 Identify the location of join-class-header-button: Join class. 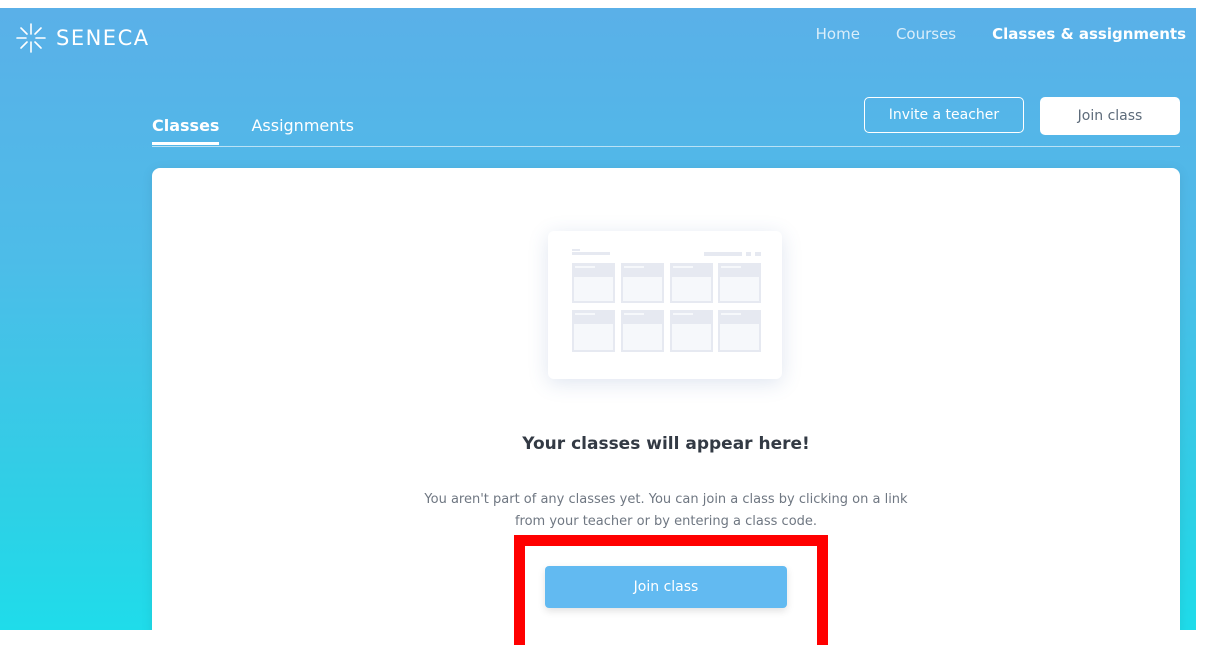
(1110, 116).